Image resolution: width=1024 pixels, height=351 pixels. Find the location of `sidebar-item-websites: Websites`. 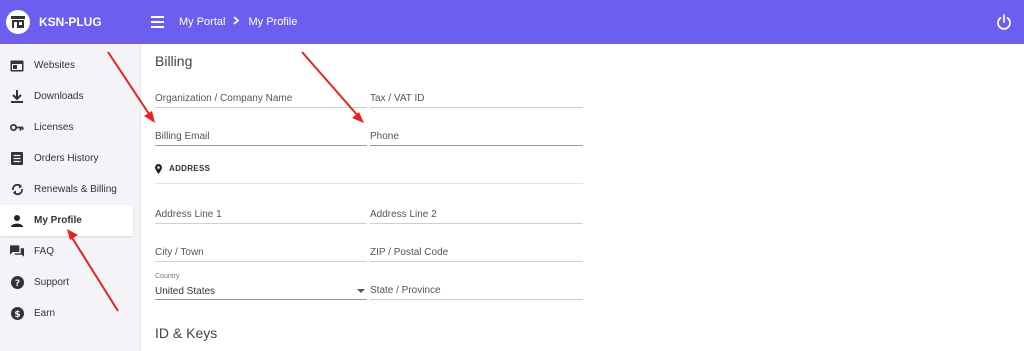

sidebar-item-websites: Websites is located at coordinates (66, 65).